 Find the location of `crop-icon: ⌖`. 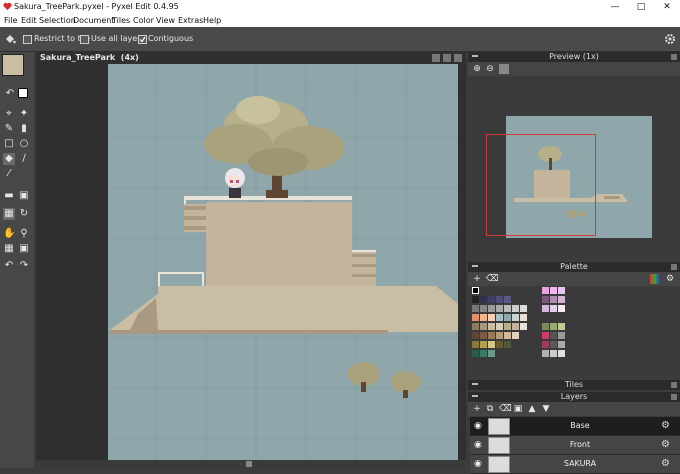

crop-icon: ⌖ is located at coordinates (9, 114).